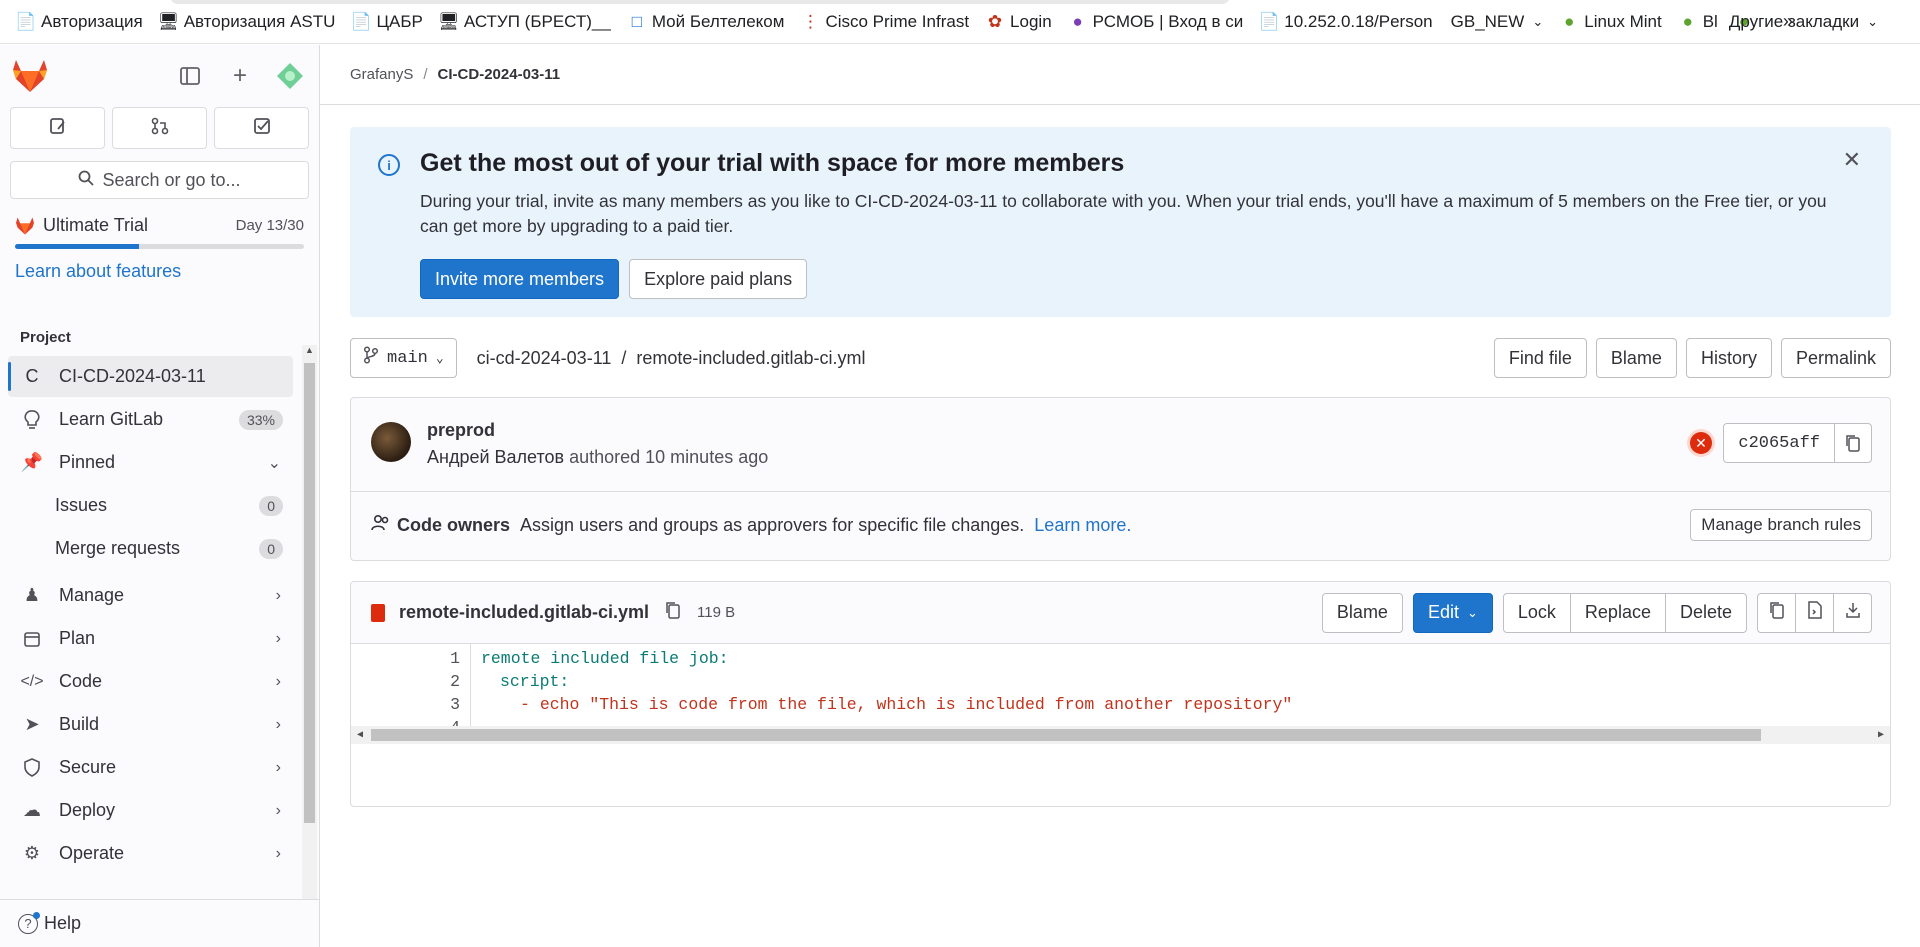  I want to click on assigned-issues-button, so click(57, 128).